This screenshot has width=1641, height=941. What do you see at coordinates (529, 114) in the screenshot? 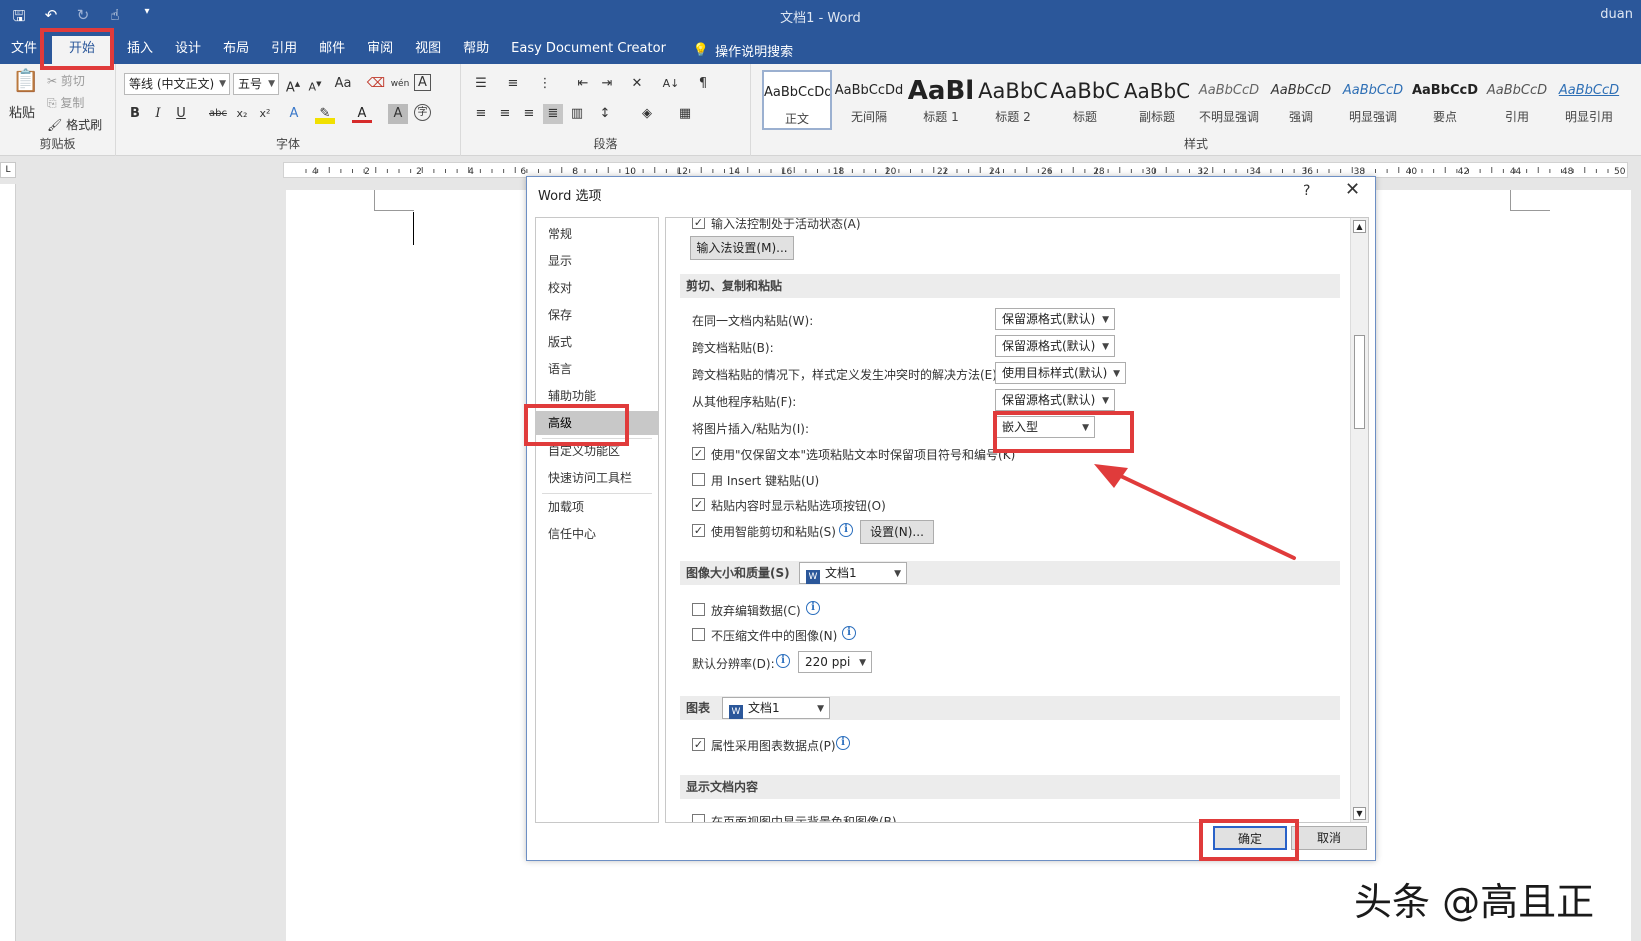
I see `align-right-icon: ≡` at bounding box center [529, 114].